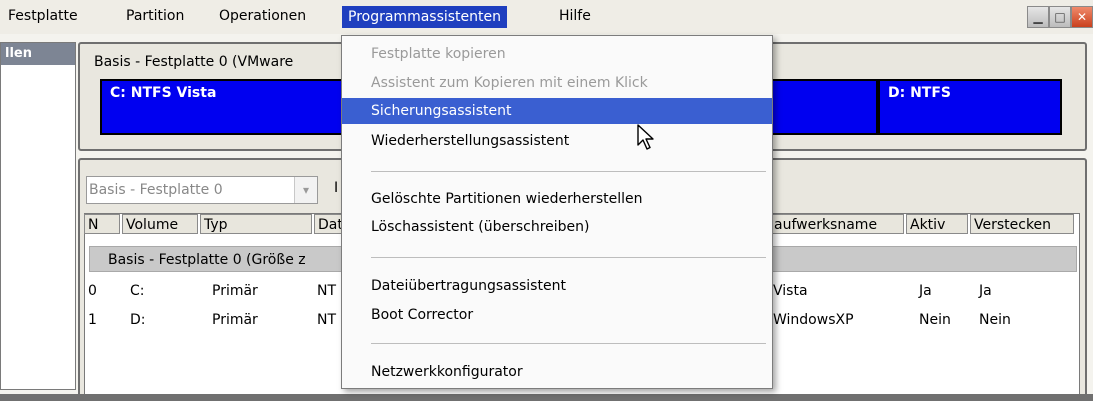 The height and width of the screenshot is (401, 1093). Describe the element at coordinates (970, 107) in the screenshot. I see `partition-d-block: D: NTFS` at that location.